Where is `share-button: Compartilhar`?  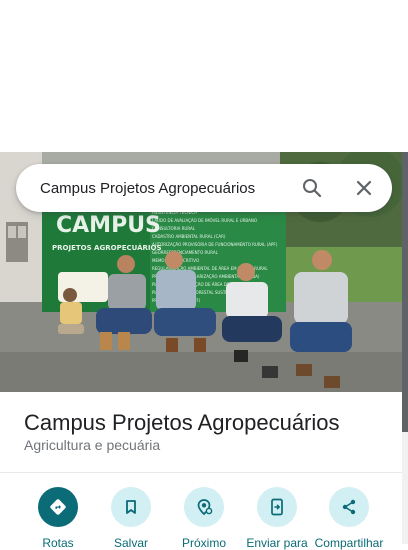 share-button: Compartilhar is located at coordinates (349, 518).